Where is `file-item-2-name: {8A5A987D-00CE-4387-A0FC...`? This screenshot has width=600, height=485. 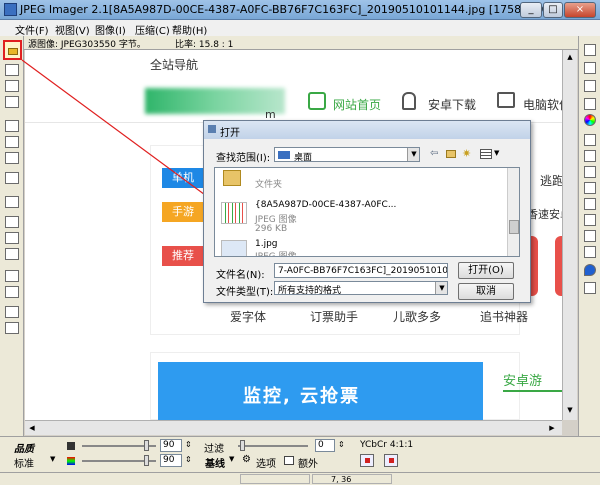 file-item-2-name: {8A5A987D-00CE-4387-A0FC... is located at coordinates (325, 205).